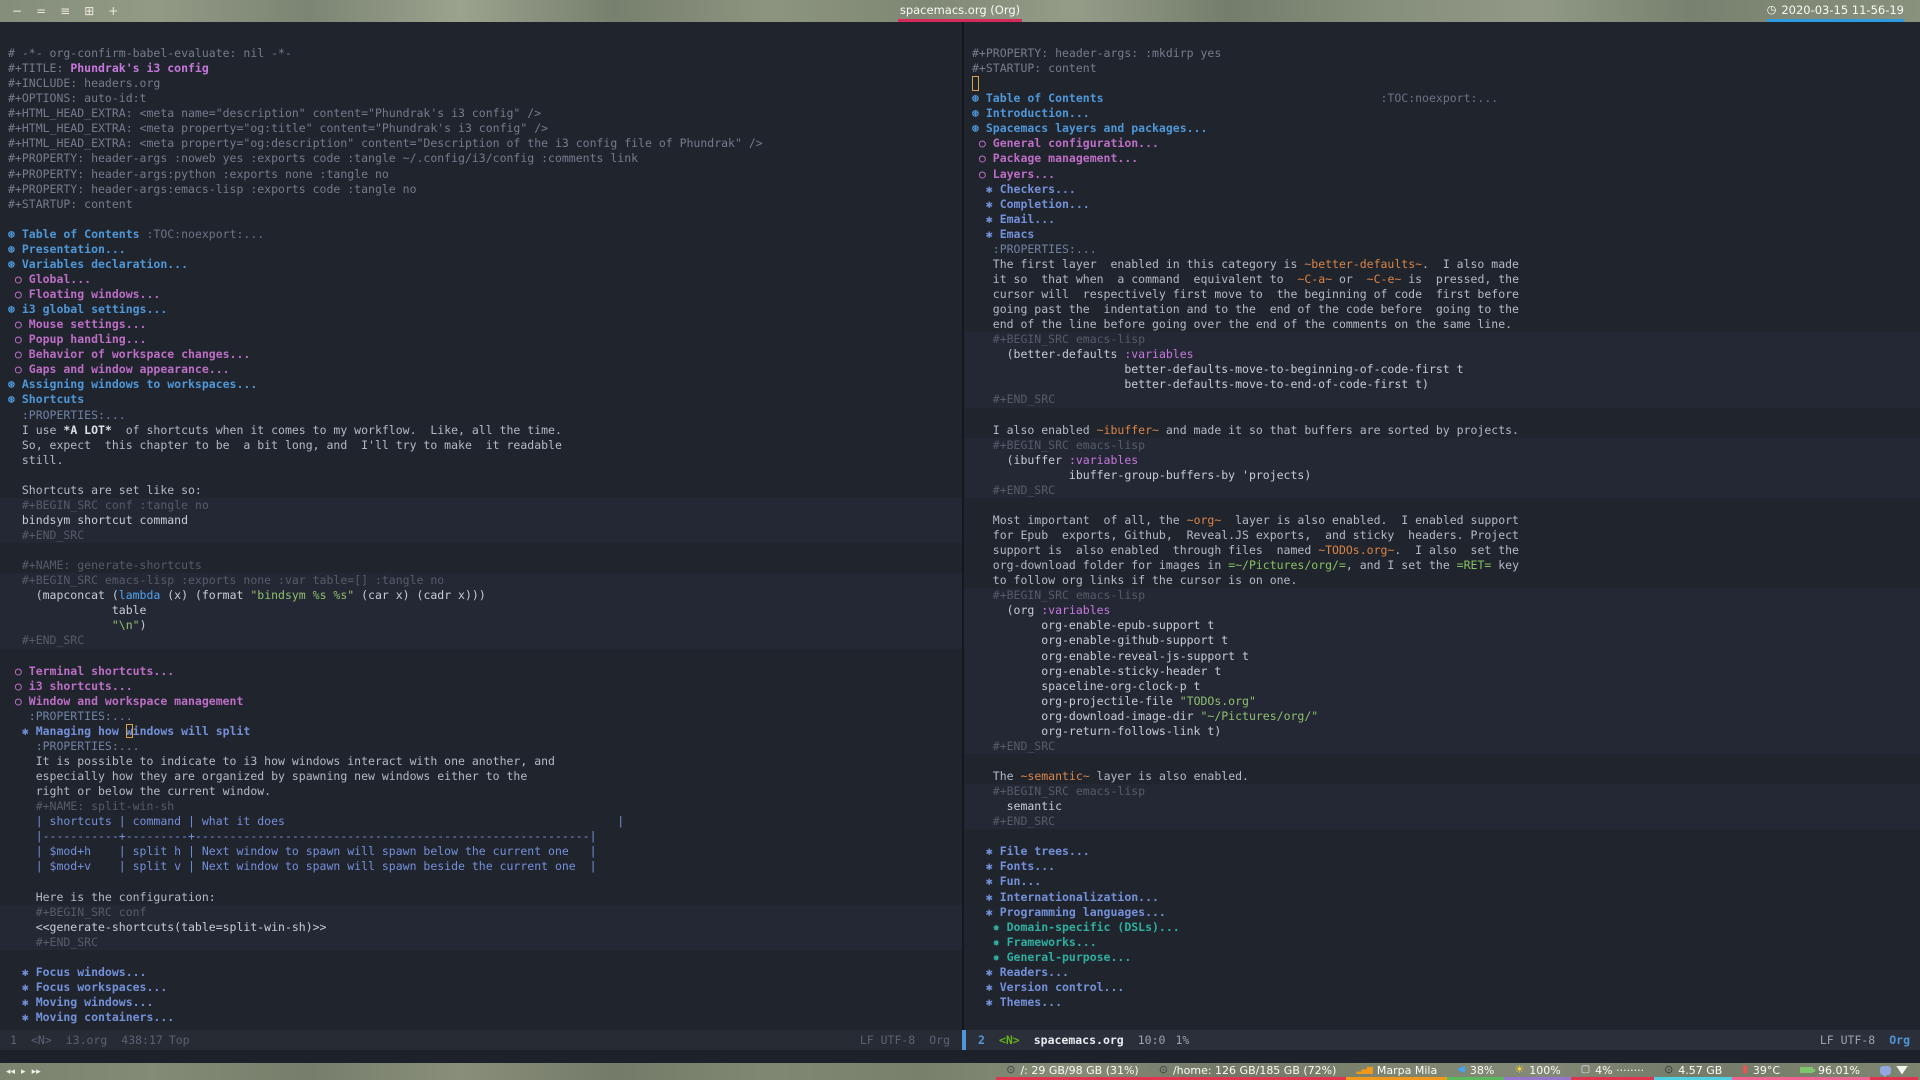 This screenshot has height=1080, width=1920. I want to click on editor-line: org-enable-sticky-header t, so click(1442, 671).